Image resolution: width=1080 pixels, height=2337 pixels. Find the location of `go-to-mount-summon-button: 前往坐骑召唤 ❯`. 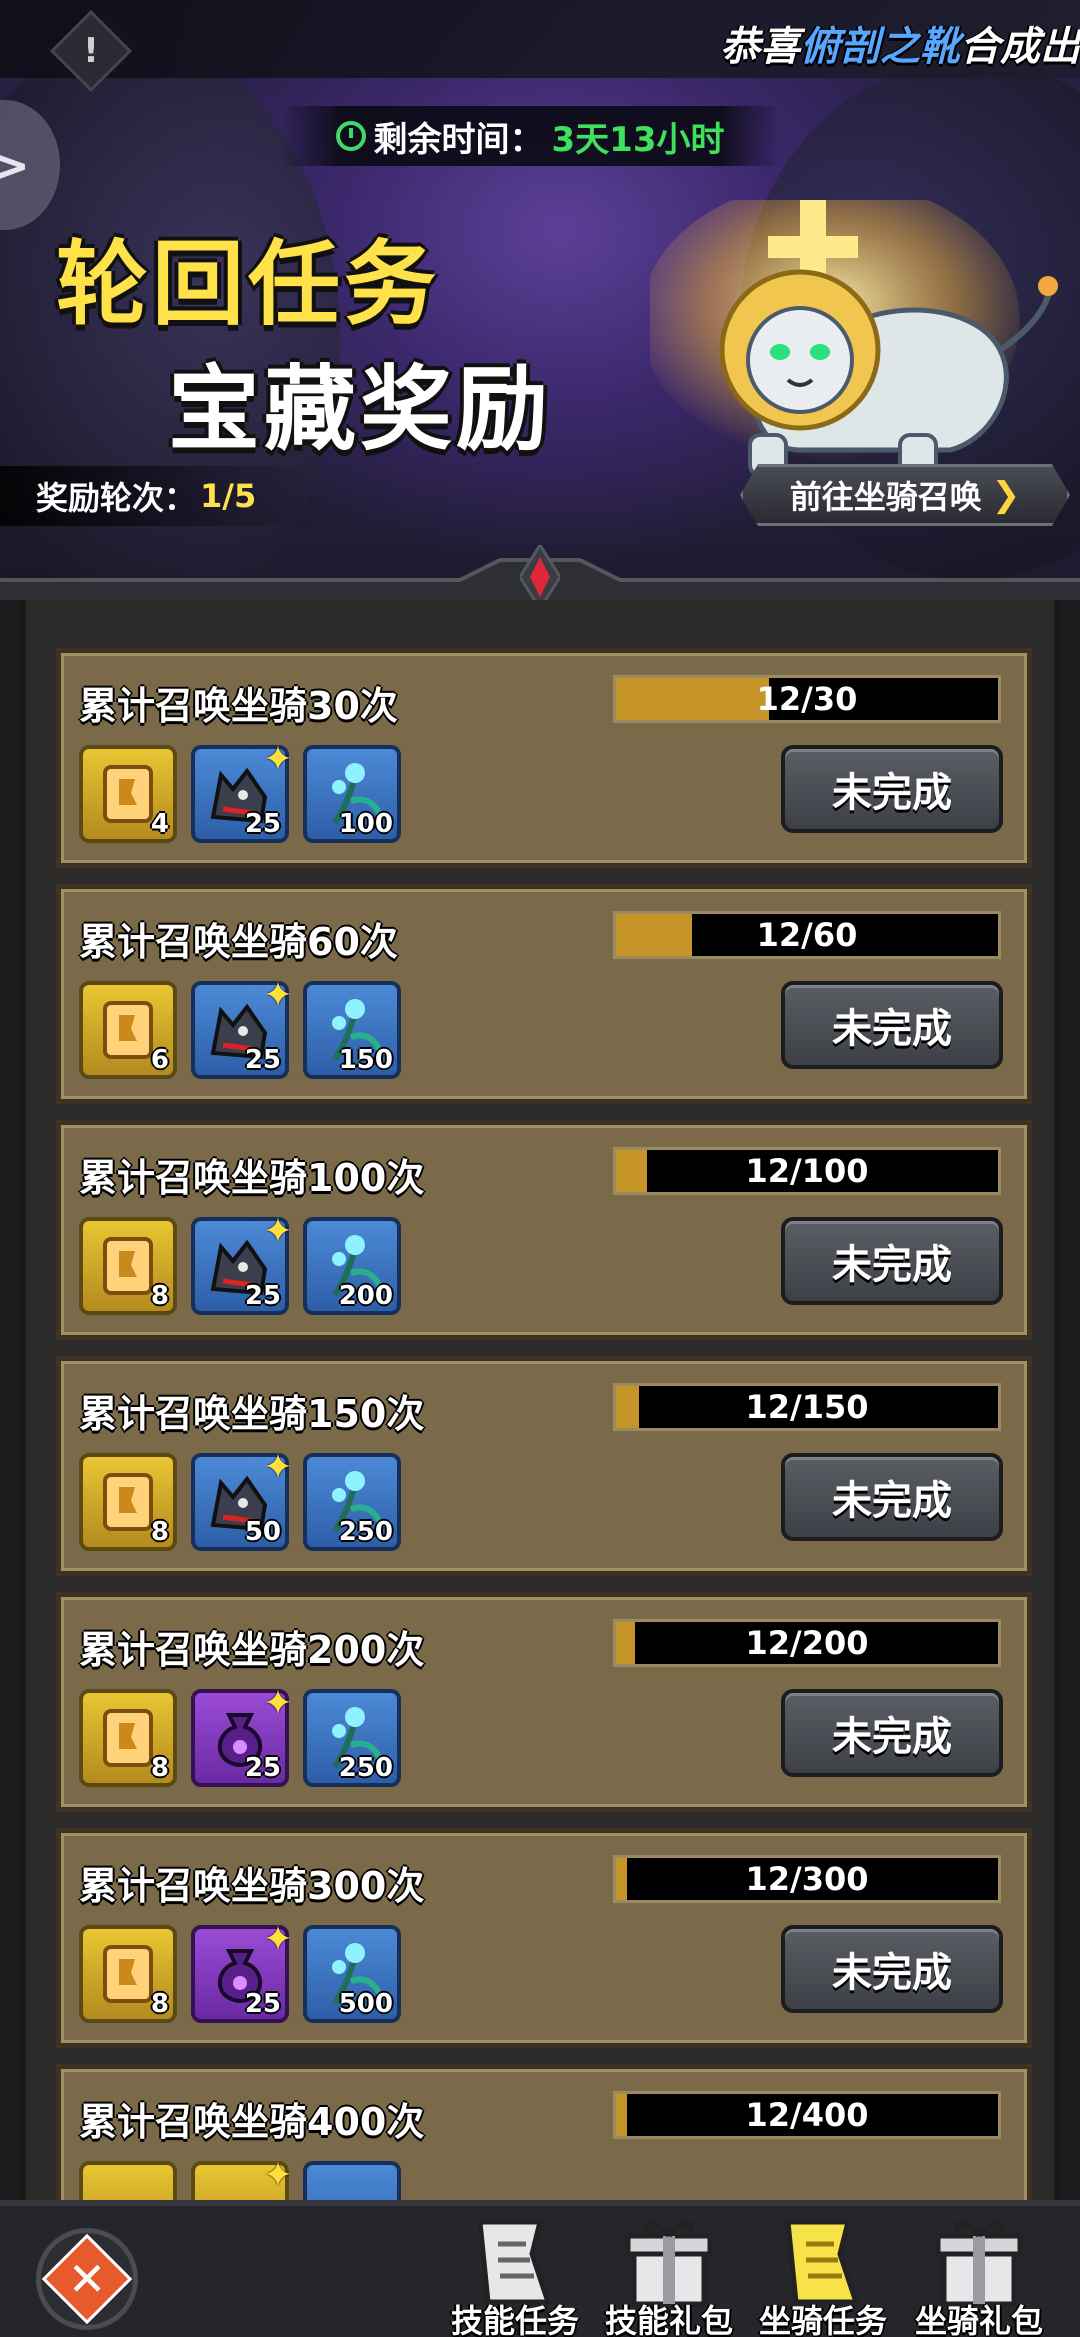

go-to-mount-summon-button: 前往坐骑召唤 ❯ is located at coordinates (905, 495).